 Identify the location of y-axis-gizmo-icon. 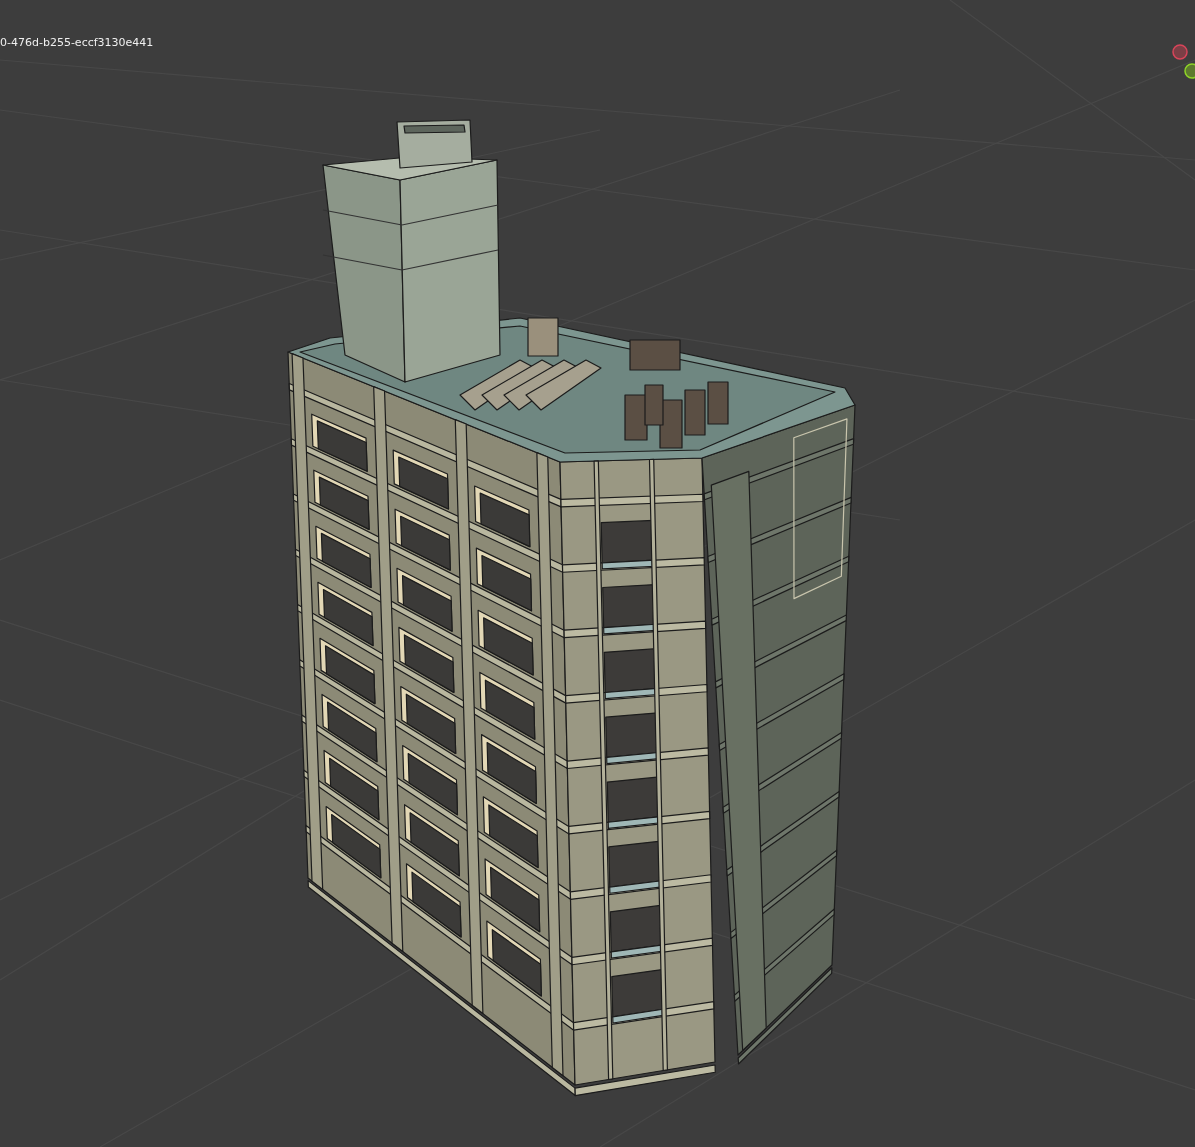
(1189, 71).